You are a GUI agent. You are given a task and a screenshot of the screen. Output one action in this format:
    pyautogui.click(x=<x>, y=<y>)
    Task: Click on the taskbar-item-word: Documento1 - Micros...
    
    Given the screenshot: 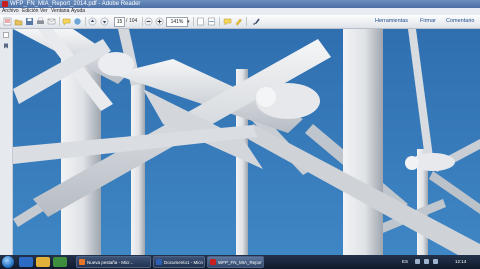 What is the action you would take?
    pyautogui.click(x=179, y=262)
    